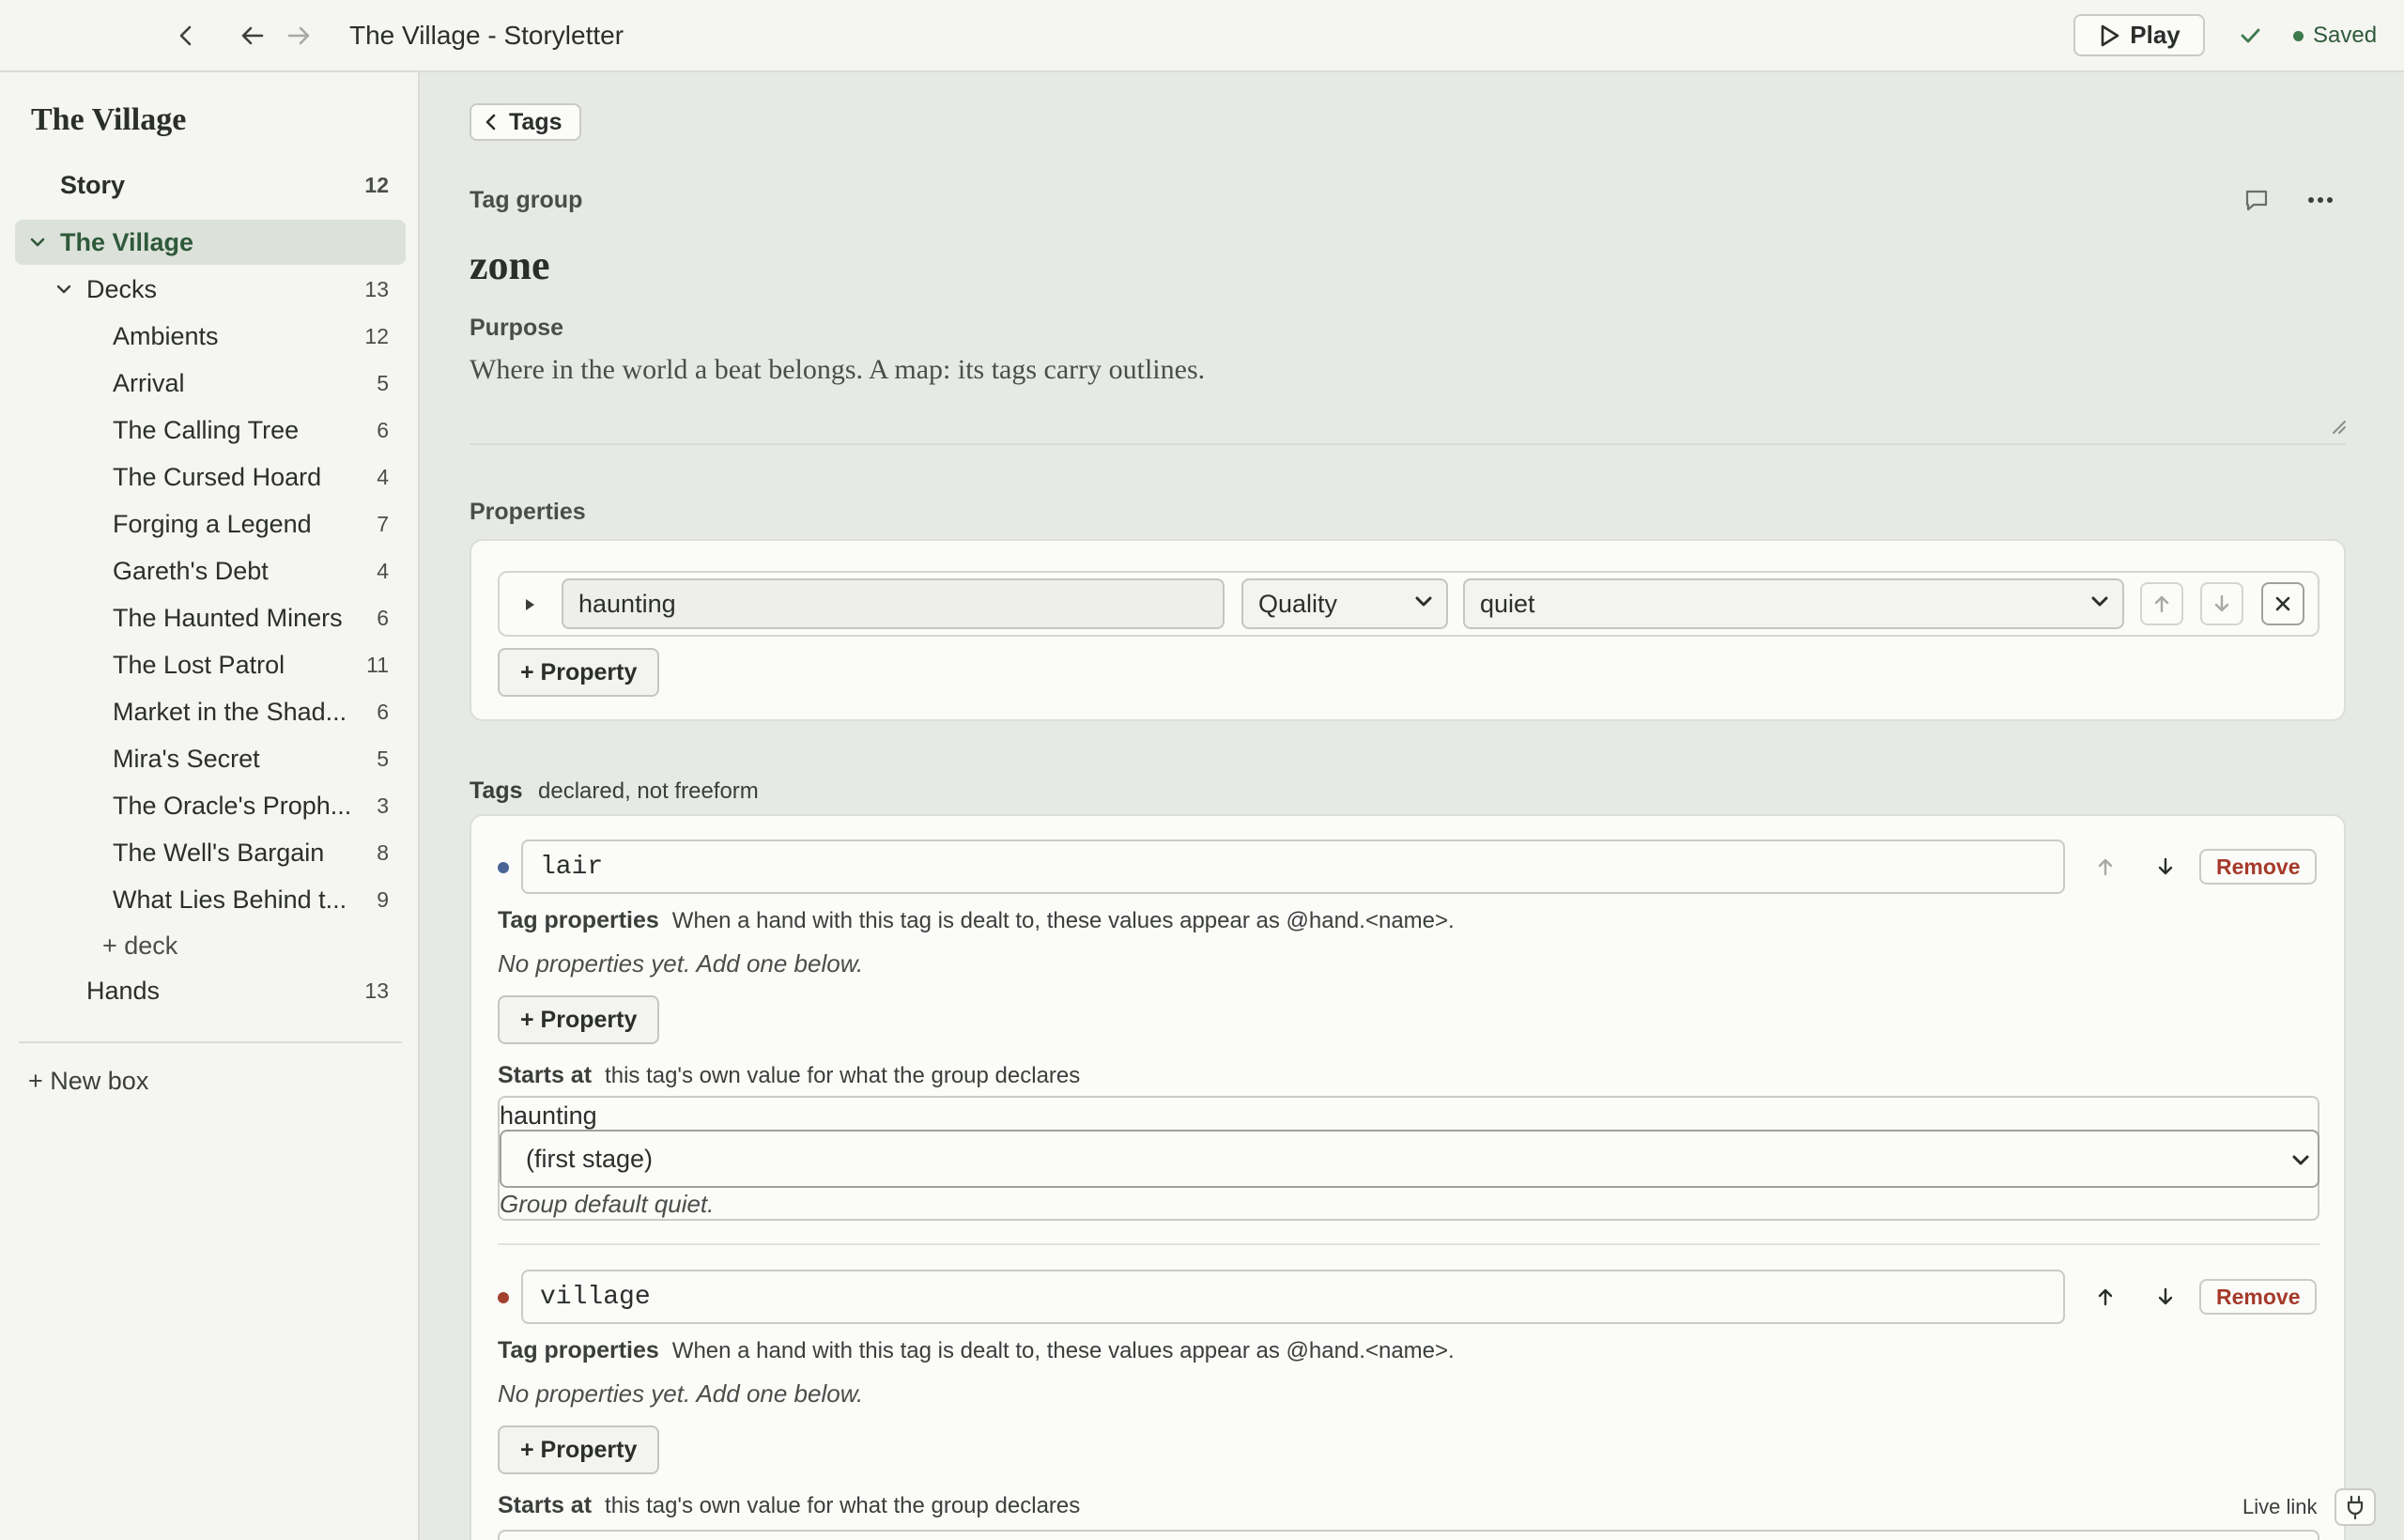 This screenshot has width=2404, height=1540. Describe the element at coordinates (1344, 603) in the screenshot. I see `property-kind-select: Quality` at that location.